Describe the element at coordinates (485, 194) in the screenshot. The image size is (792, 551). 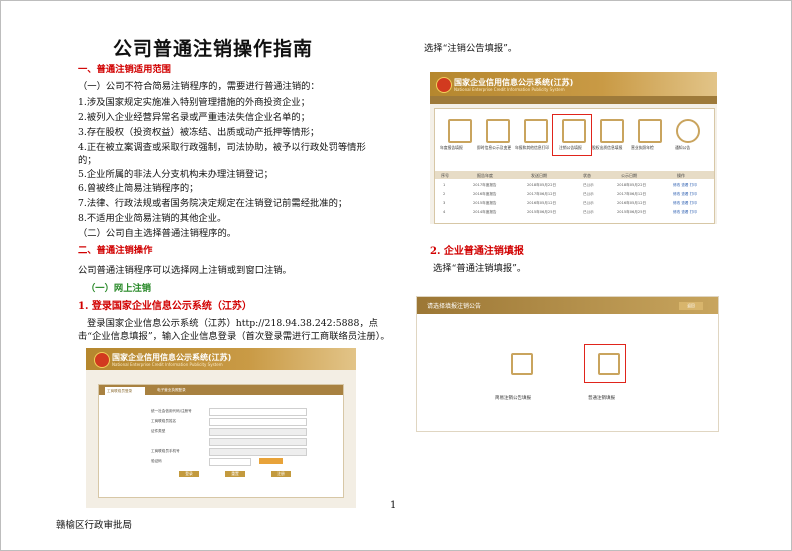
I see `cell: 2016年度报告` at that location.